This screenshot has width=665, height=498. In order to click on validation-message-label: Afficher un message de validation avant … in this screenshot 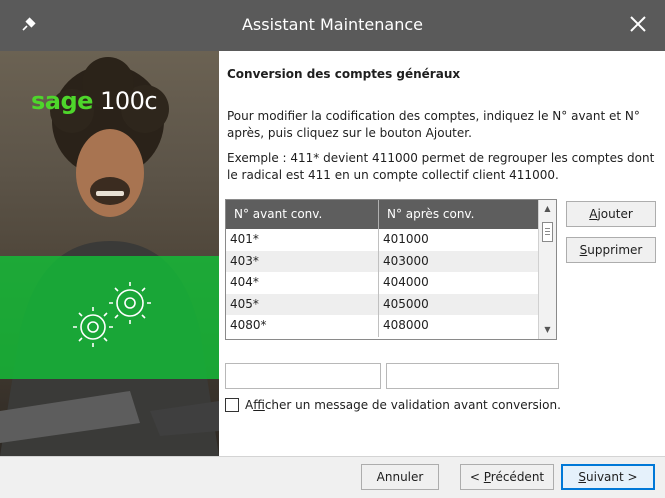, I will do `click(403, 405)`.